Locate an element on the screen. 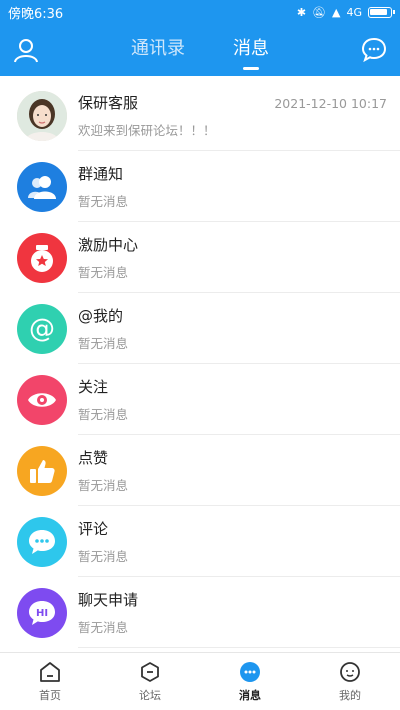 The height and width of the screenshot is (710, 400). item-texts: 群通知 暂无消息 is located at coordinates (239, 186).